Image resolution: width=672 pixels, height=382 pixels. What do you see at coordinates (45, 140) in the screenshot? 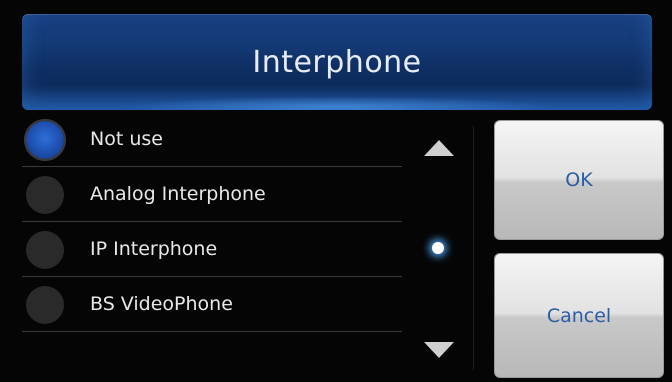
I see `radio-selected-icon` at bounding box center [45, 140].